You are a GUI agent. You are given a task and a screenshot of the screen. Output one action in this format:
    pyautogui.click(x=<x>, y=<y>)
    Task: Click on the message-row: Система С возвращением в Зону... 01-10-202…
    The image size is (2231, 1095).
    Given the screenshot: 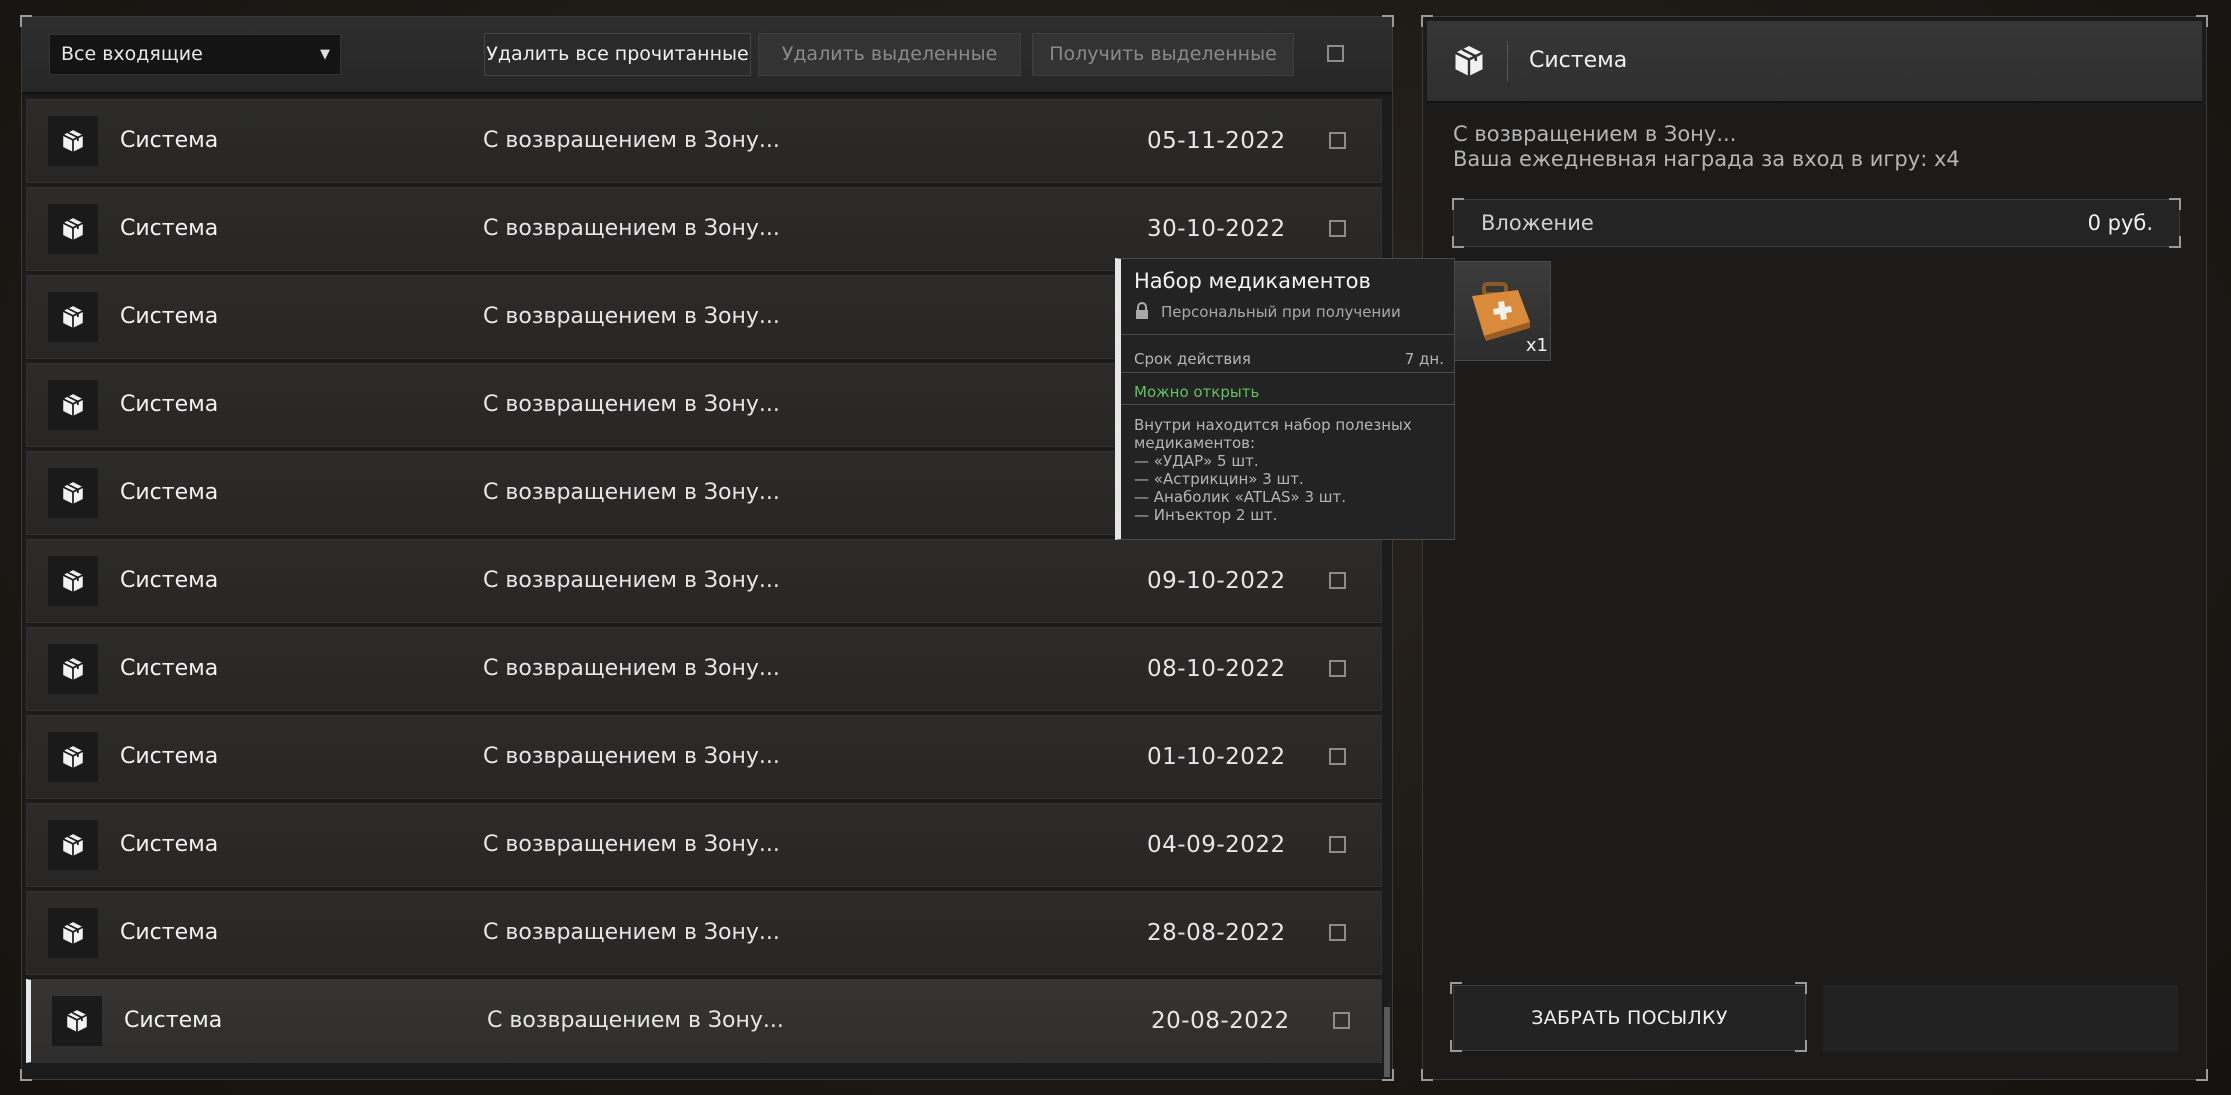 What is the action you would take?
    pyautogui.click(x=704, y=757)
    